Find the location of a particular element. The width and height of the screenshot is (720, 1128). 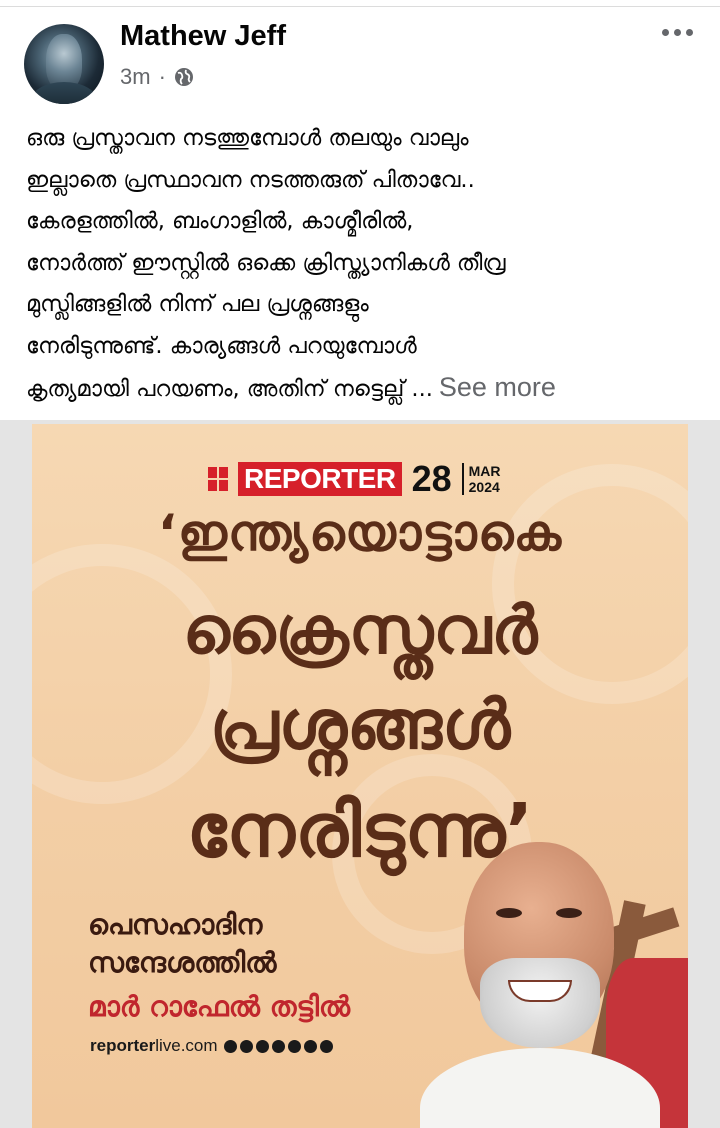

left-eye is located at coordinates (509, 913).